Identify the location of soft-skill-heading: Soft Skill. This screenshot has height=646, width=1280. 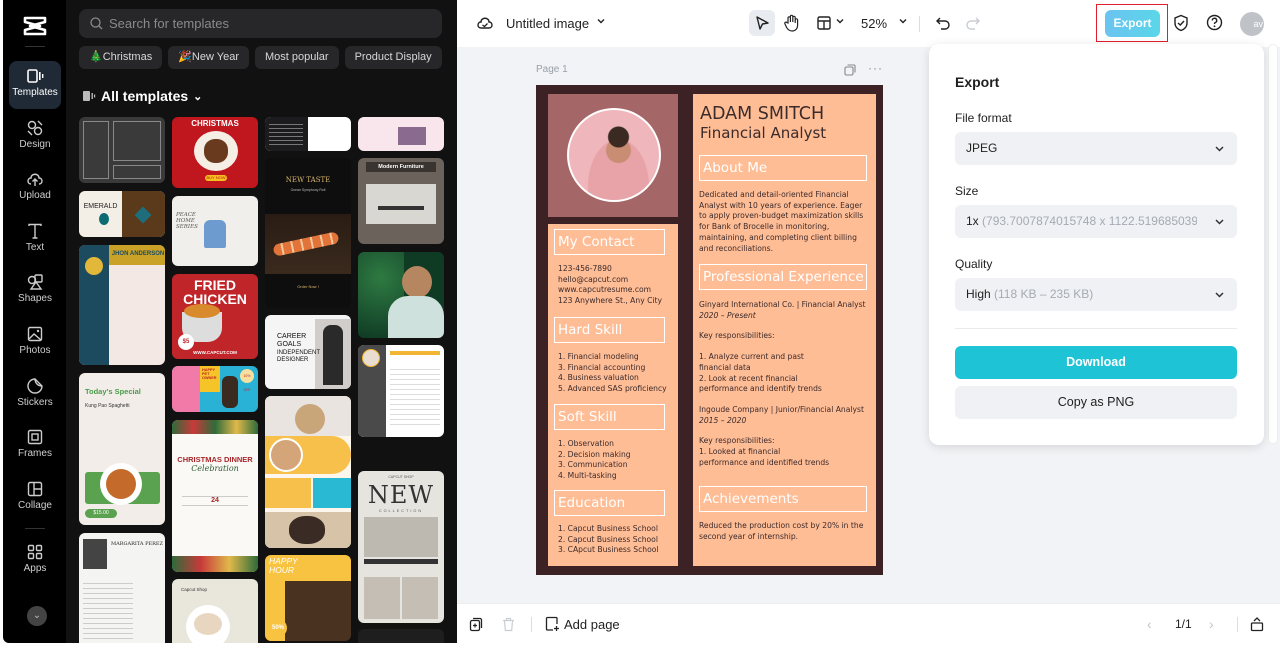
(609, 417).